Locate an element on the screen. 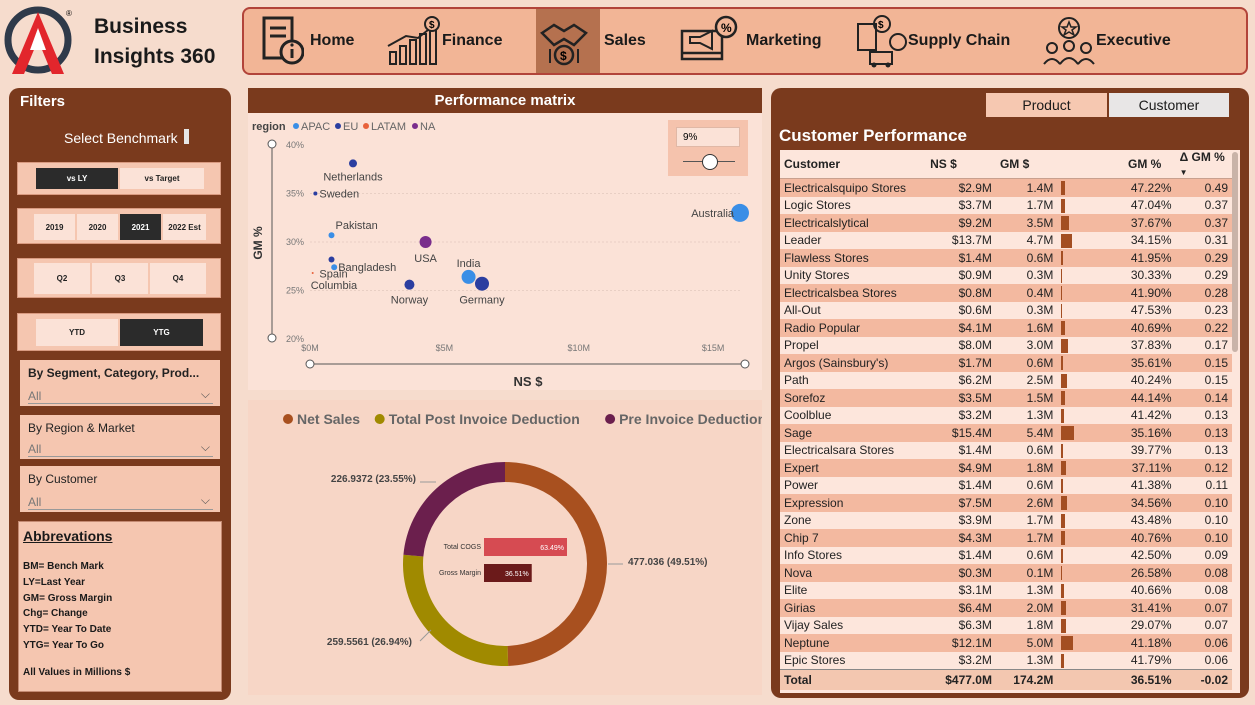  table-row: Radio Popular $4.1M 1.6M 40.69% 0.22 is located at coordinates (1006, 328).